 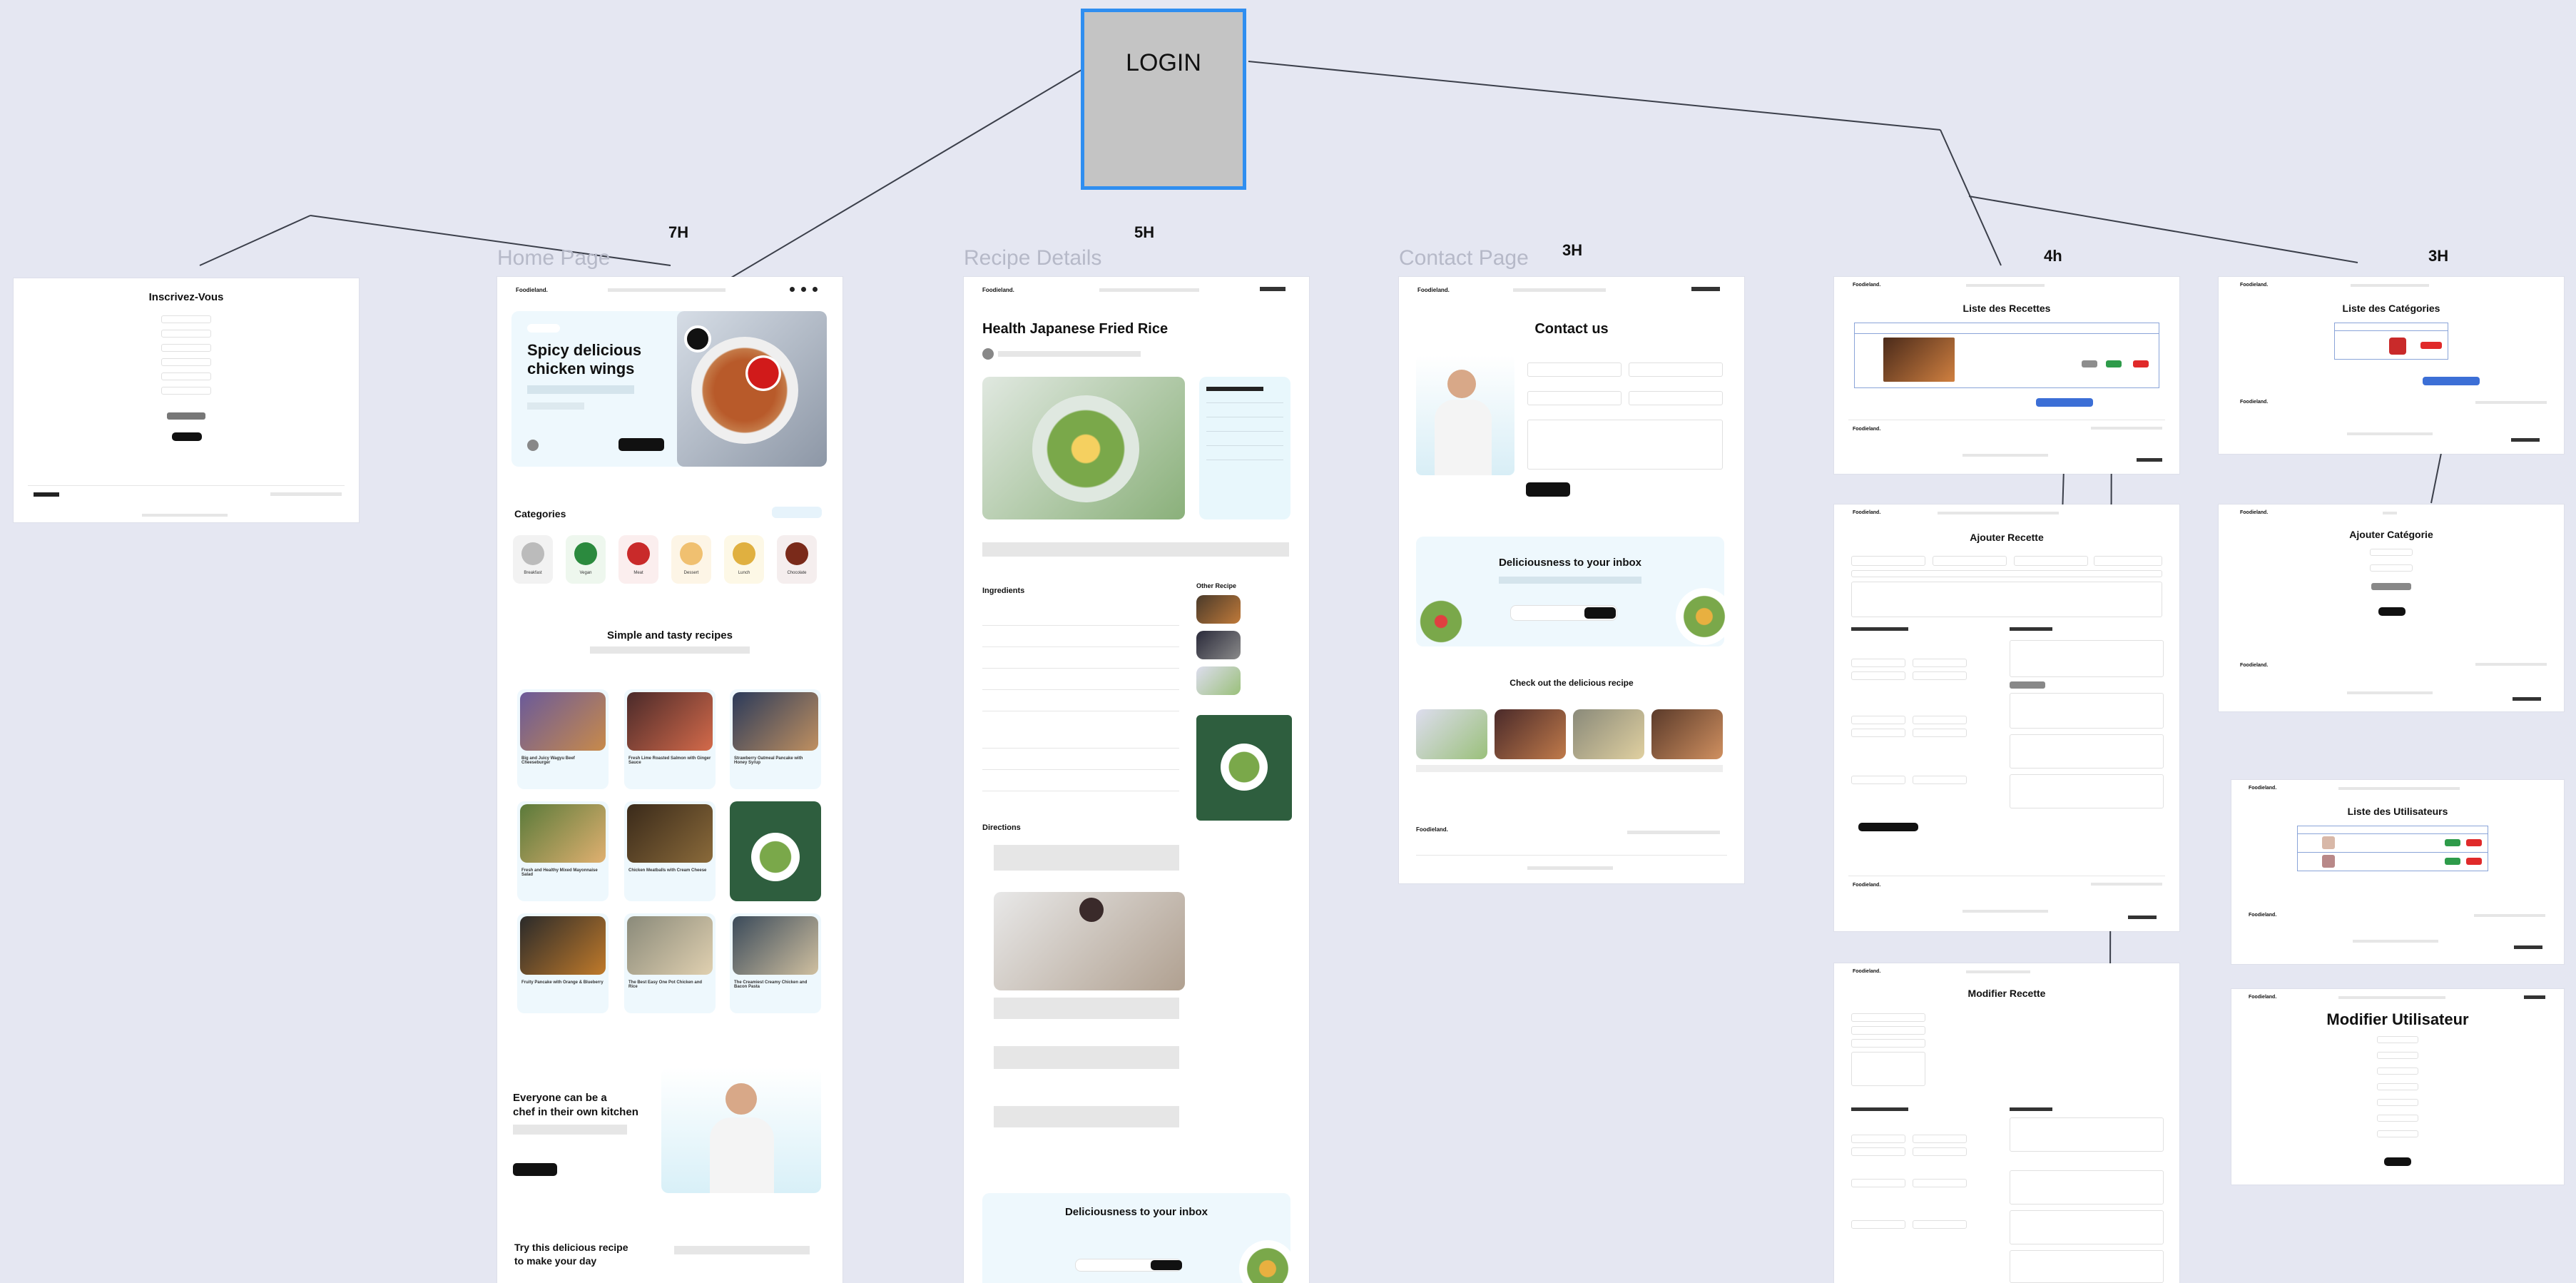 What do you see at coordinates (586, 560) in the screenshot?
I see `category-vegan: Vegan` at bounding box center [586, 560].